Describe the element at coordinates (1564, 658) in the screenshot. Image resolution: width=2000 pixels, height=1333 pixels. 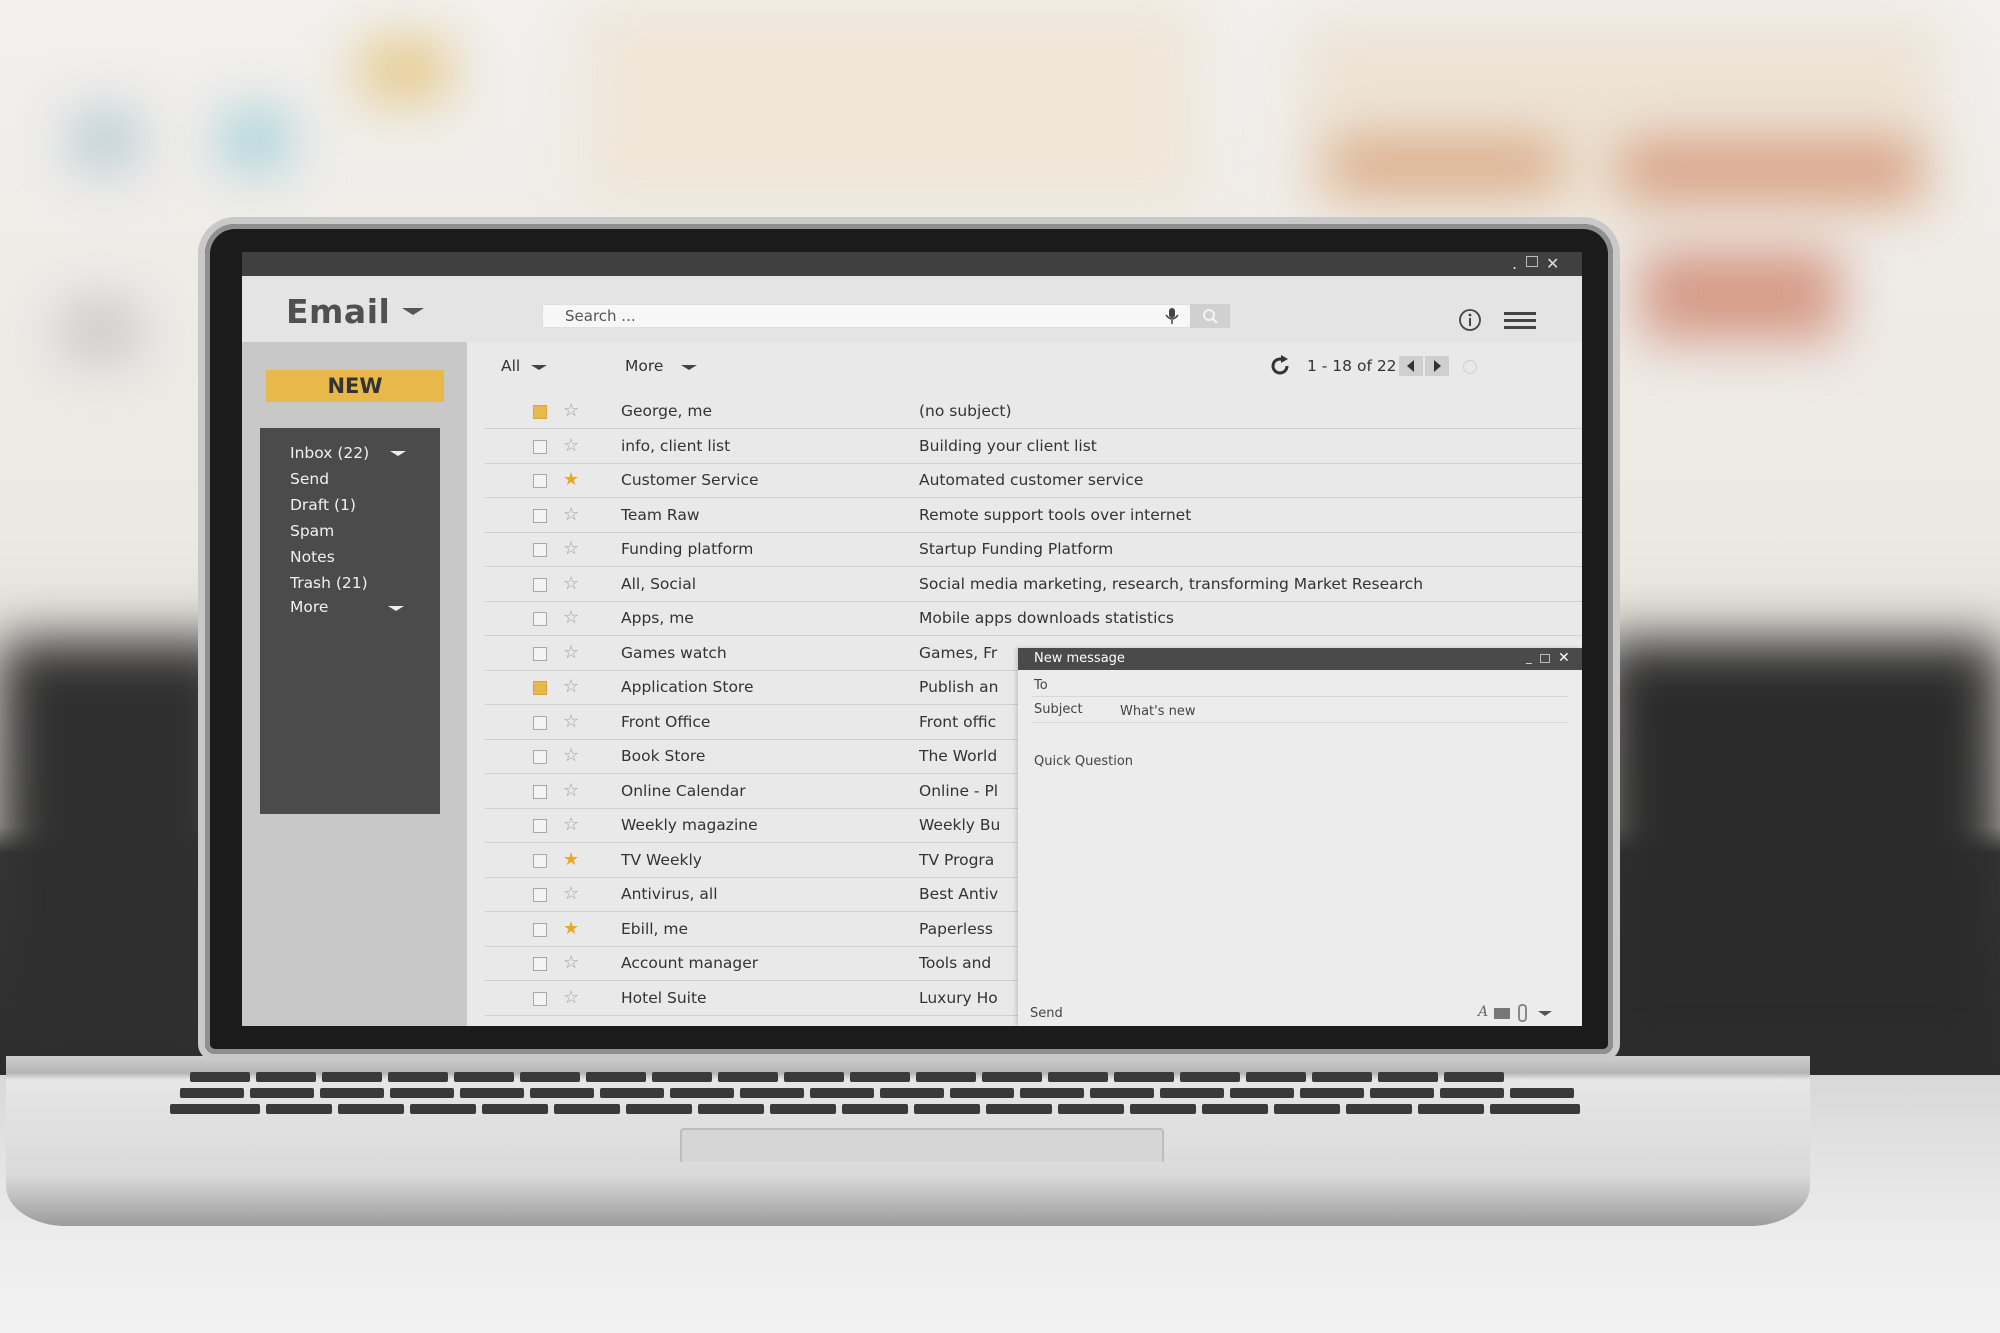
I see `compose-close-button: ✕` at that location.